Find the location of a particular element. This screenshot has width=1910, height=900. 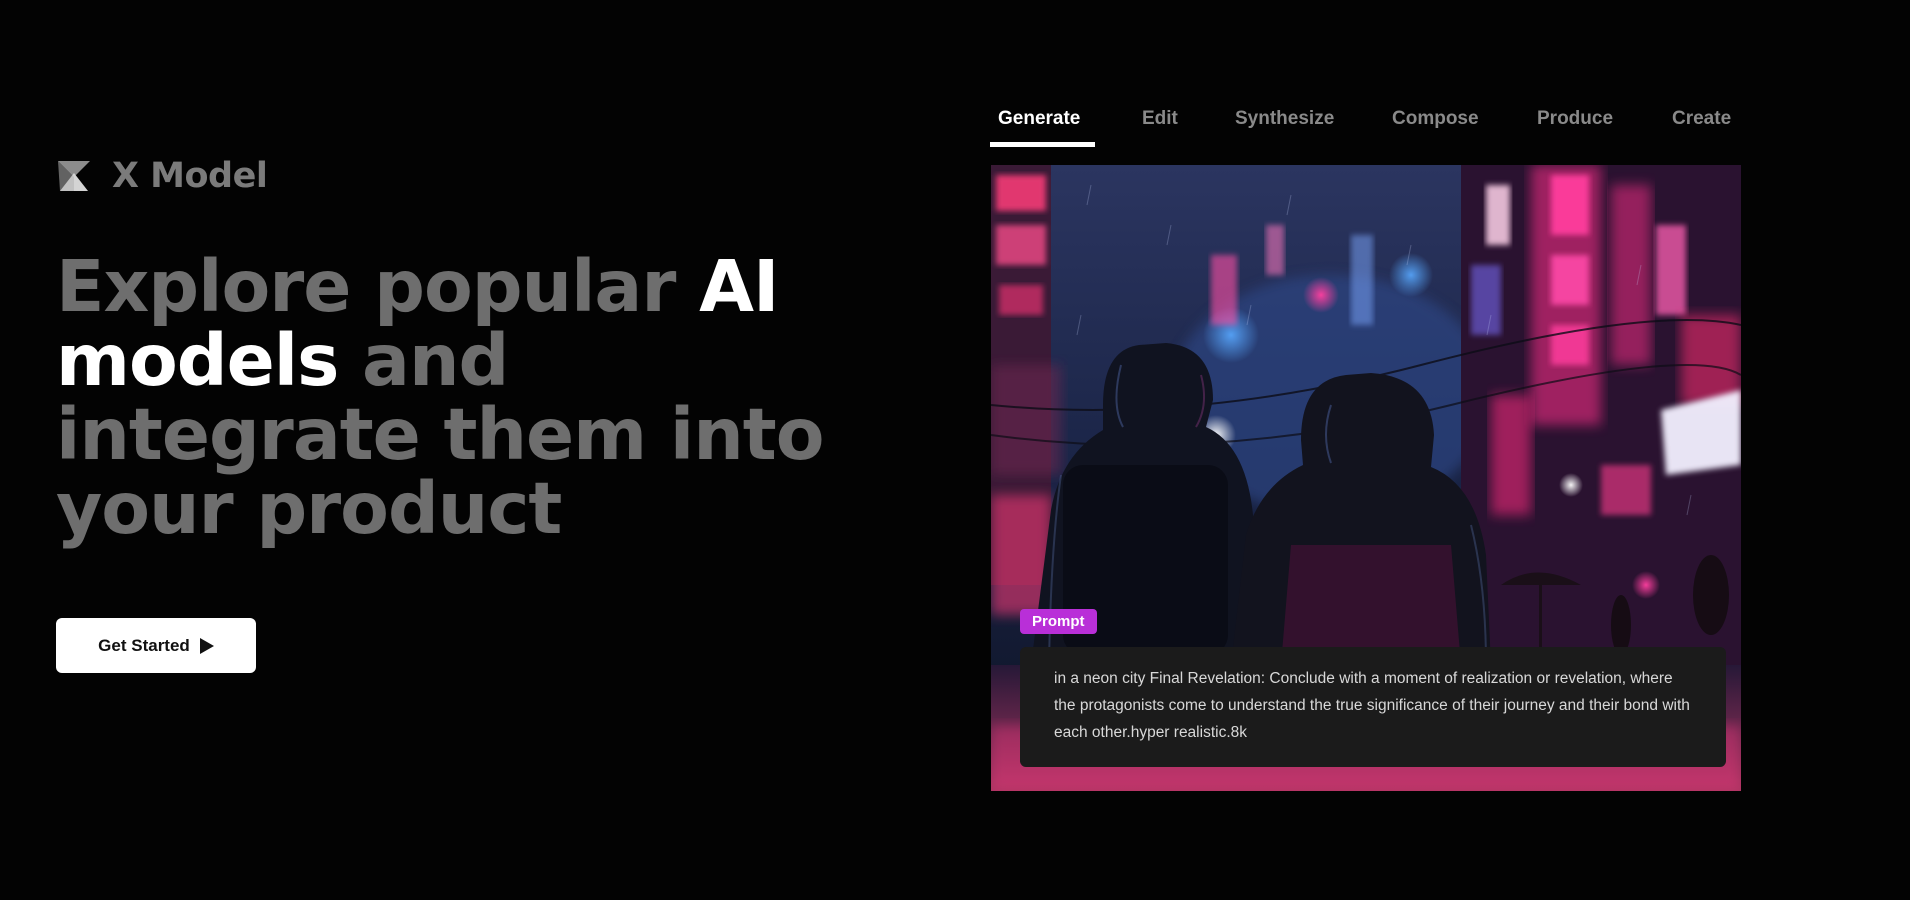

tab-edit: Edit is located at coordinates (1160, 119).